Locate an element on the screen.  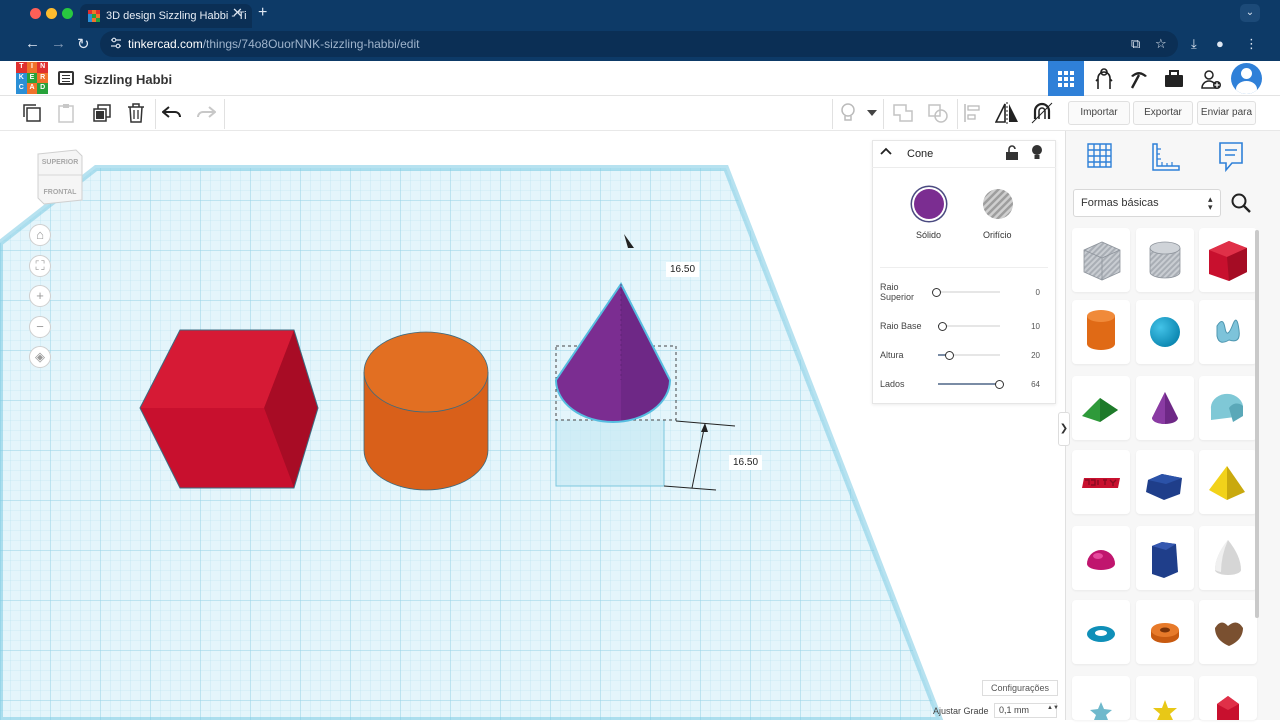
forward-icon: → is located at coordinates (58, 43).